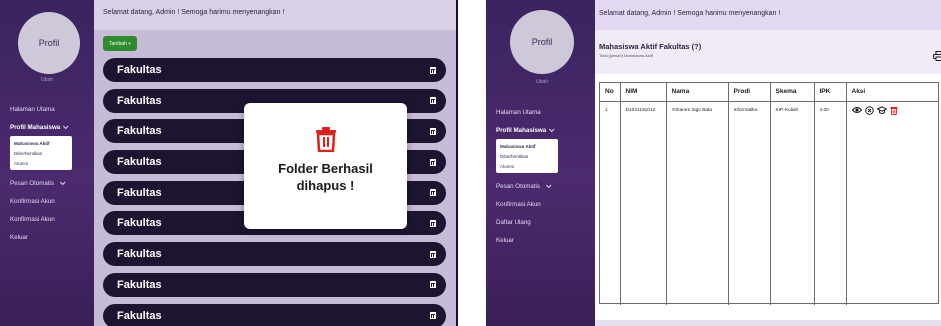  I want to click on modal-message-line2: dihapus !, so click(325, 185).